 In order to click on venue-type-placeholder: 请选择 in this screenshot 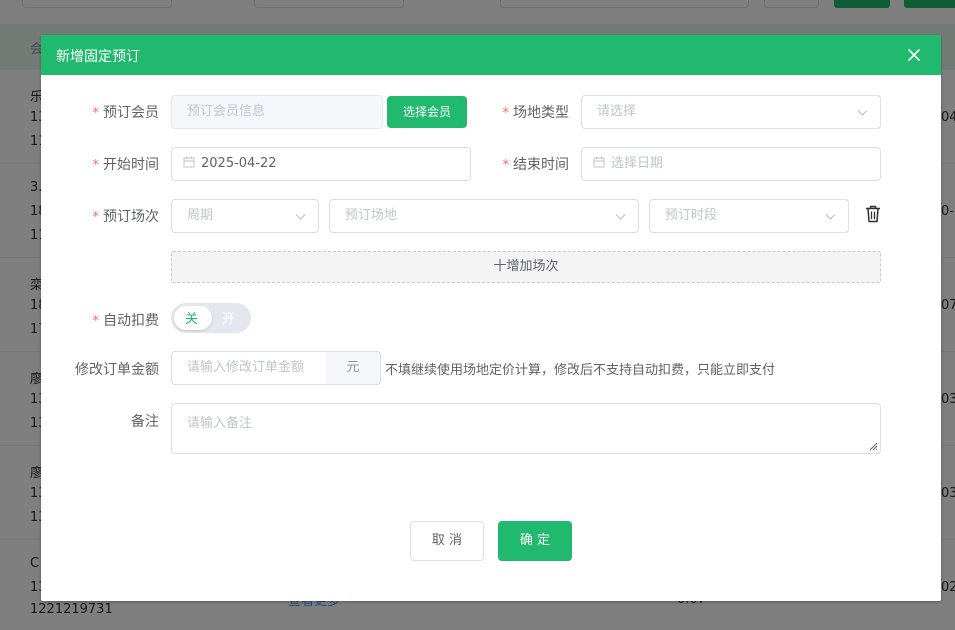, I will do `click(617, 111)`.